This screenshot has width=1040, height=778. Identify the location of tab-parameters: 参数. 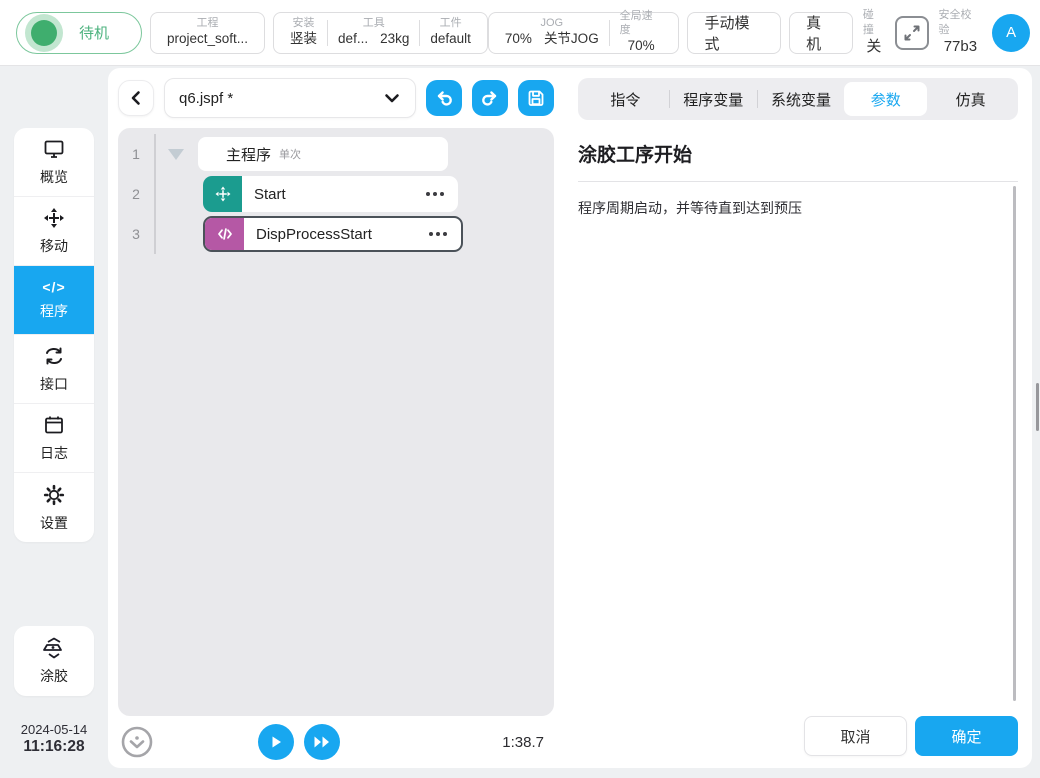
(886, 99).